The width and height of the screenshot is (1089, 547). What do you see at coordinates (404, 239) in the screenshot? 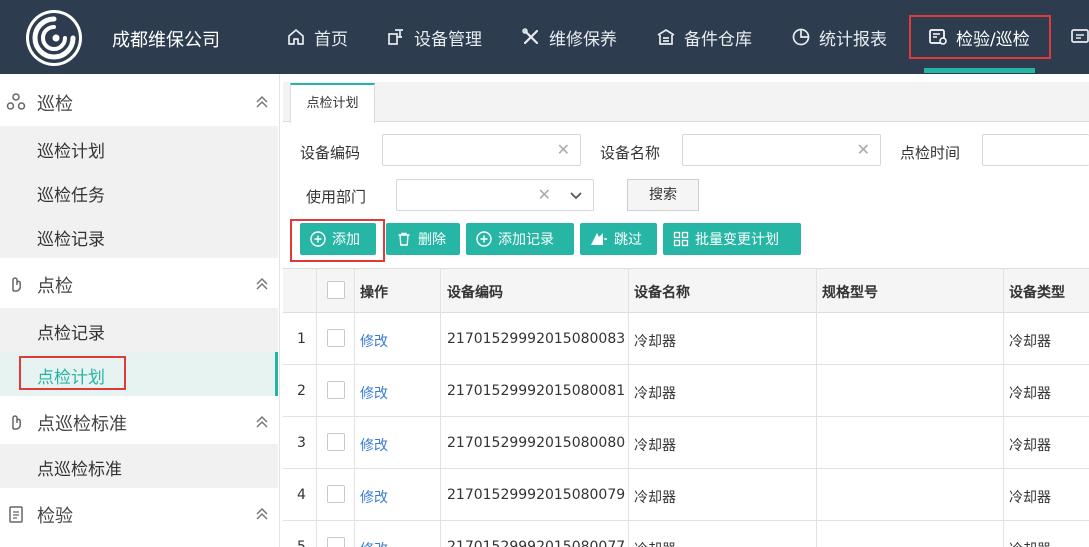
I see `trash-icon` at bounding box center [404, 239].